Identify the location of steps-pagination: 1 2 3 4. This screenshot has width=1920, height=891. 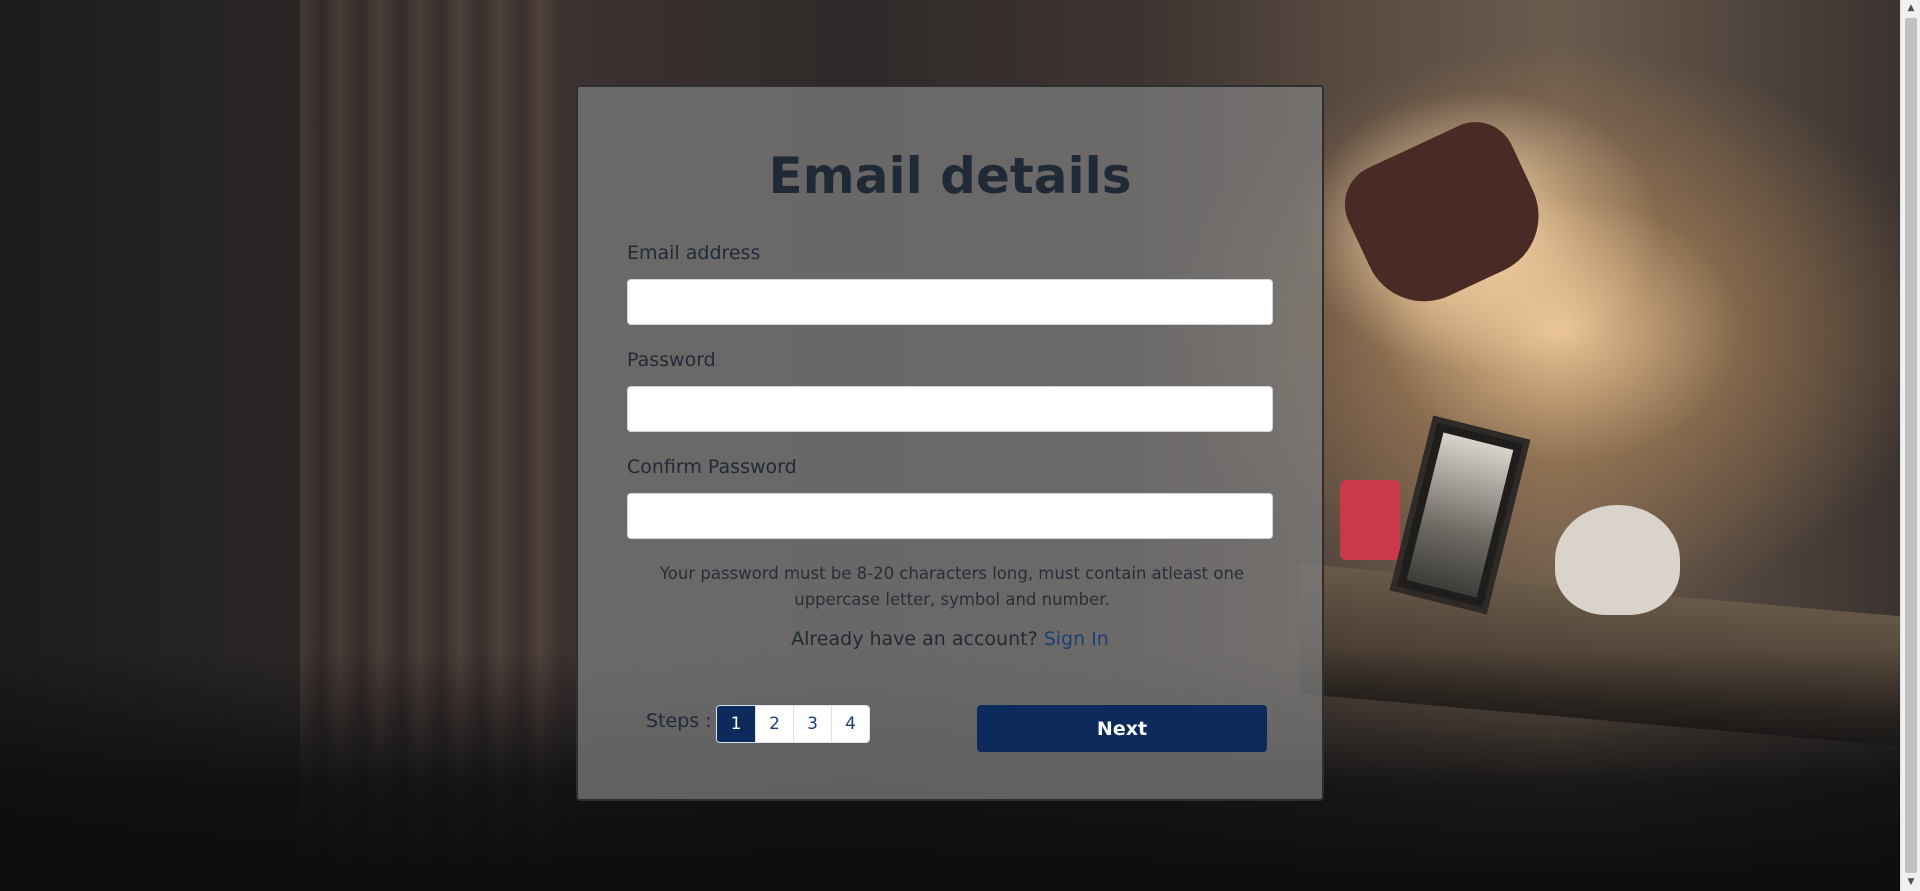
(793, 724).